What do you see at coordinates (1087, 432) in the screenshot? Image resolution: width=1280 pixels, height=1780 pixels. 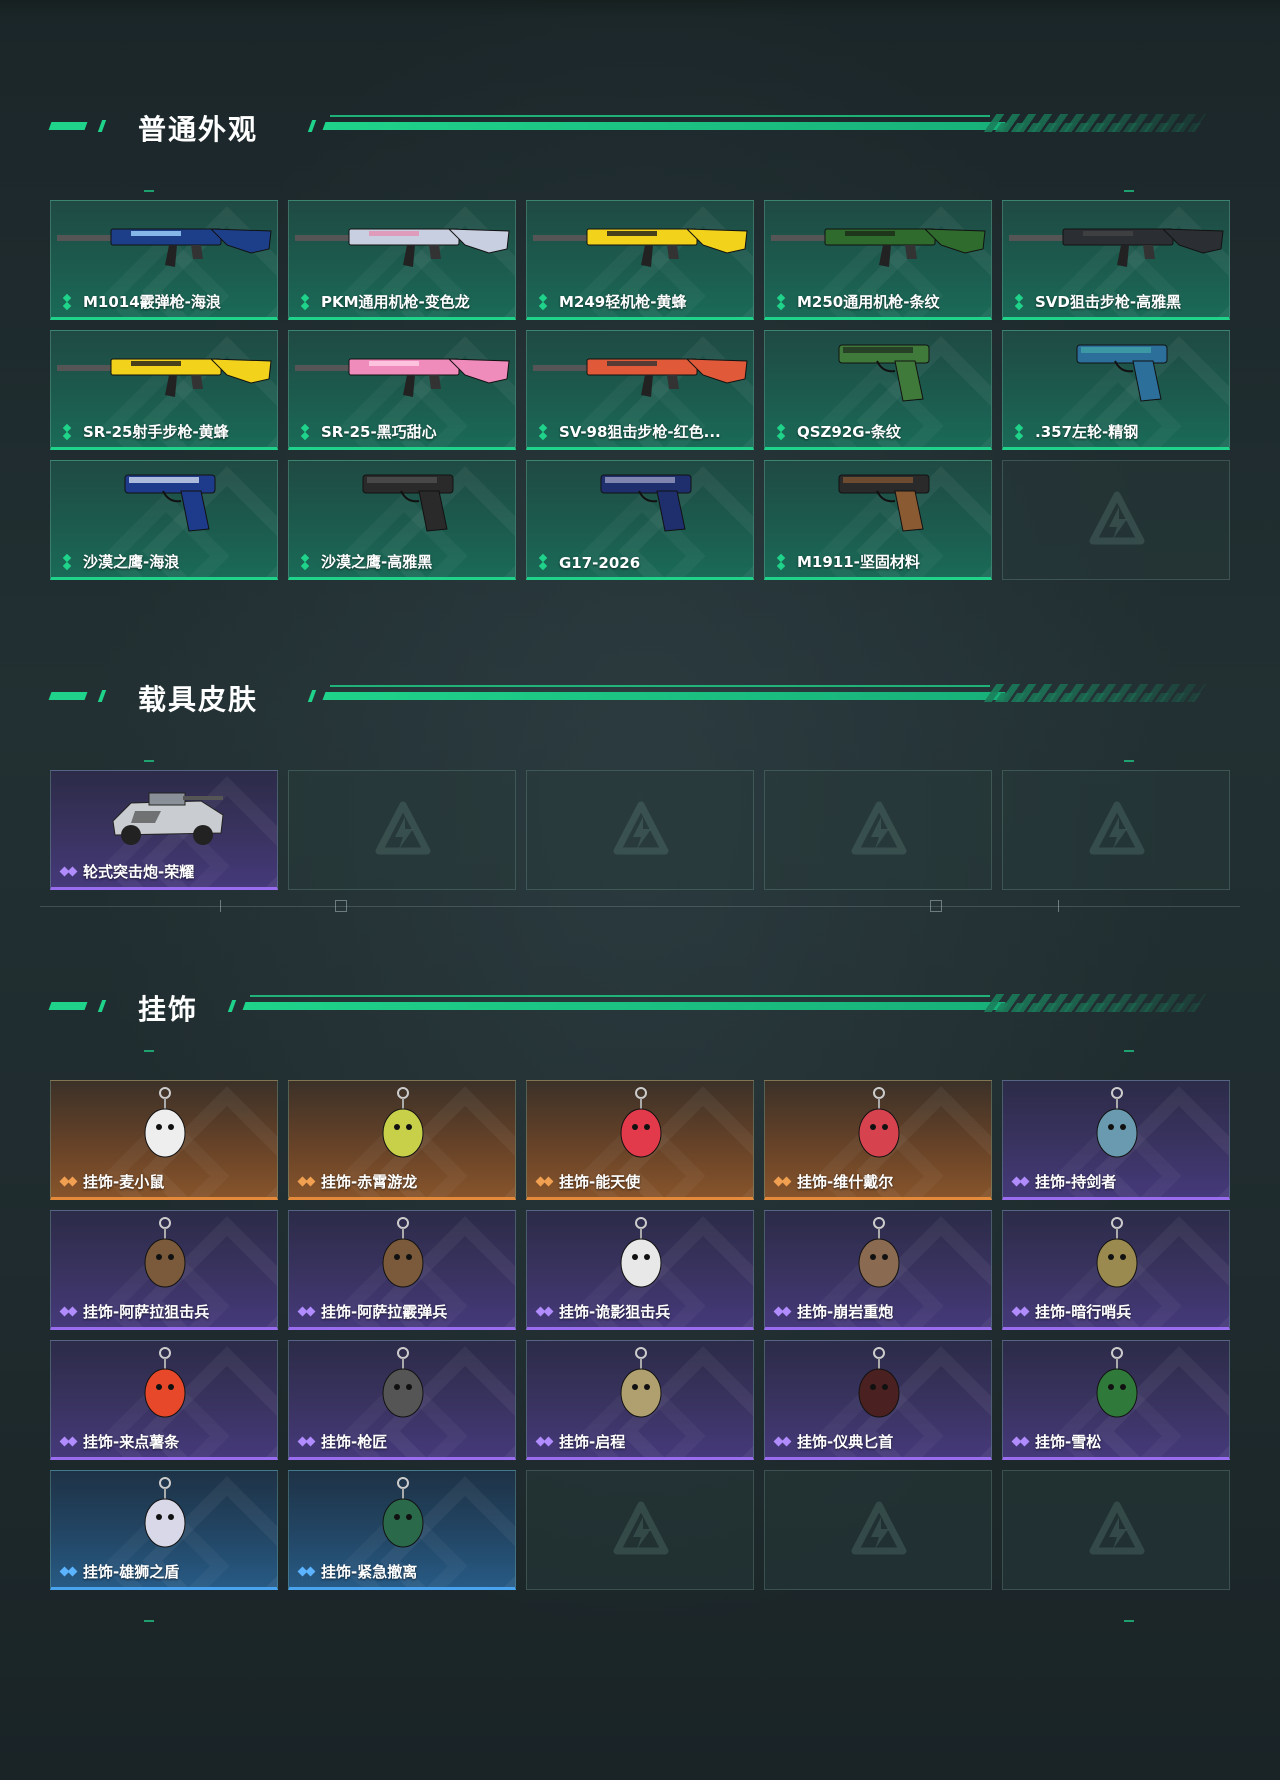 I see `weapon-name: .357左轮-精钢` at bounding box center [1087, 432].